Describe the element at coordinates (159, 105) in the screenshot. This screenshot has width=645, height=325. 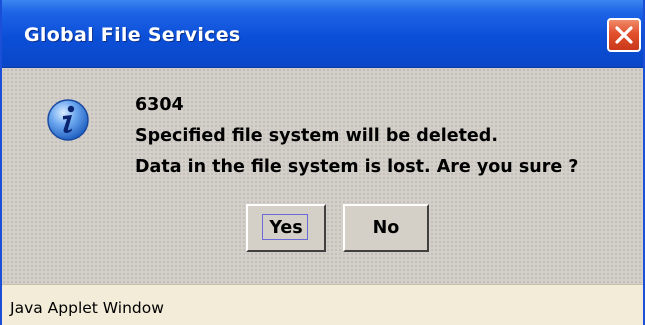
I see `message-code: 6304` at that location.